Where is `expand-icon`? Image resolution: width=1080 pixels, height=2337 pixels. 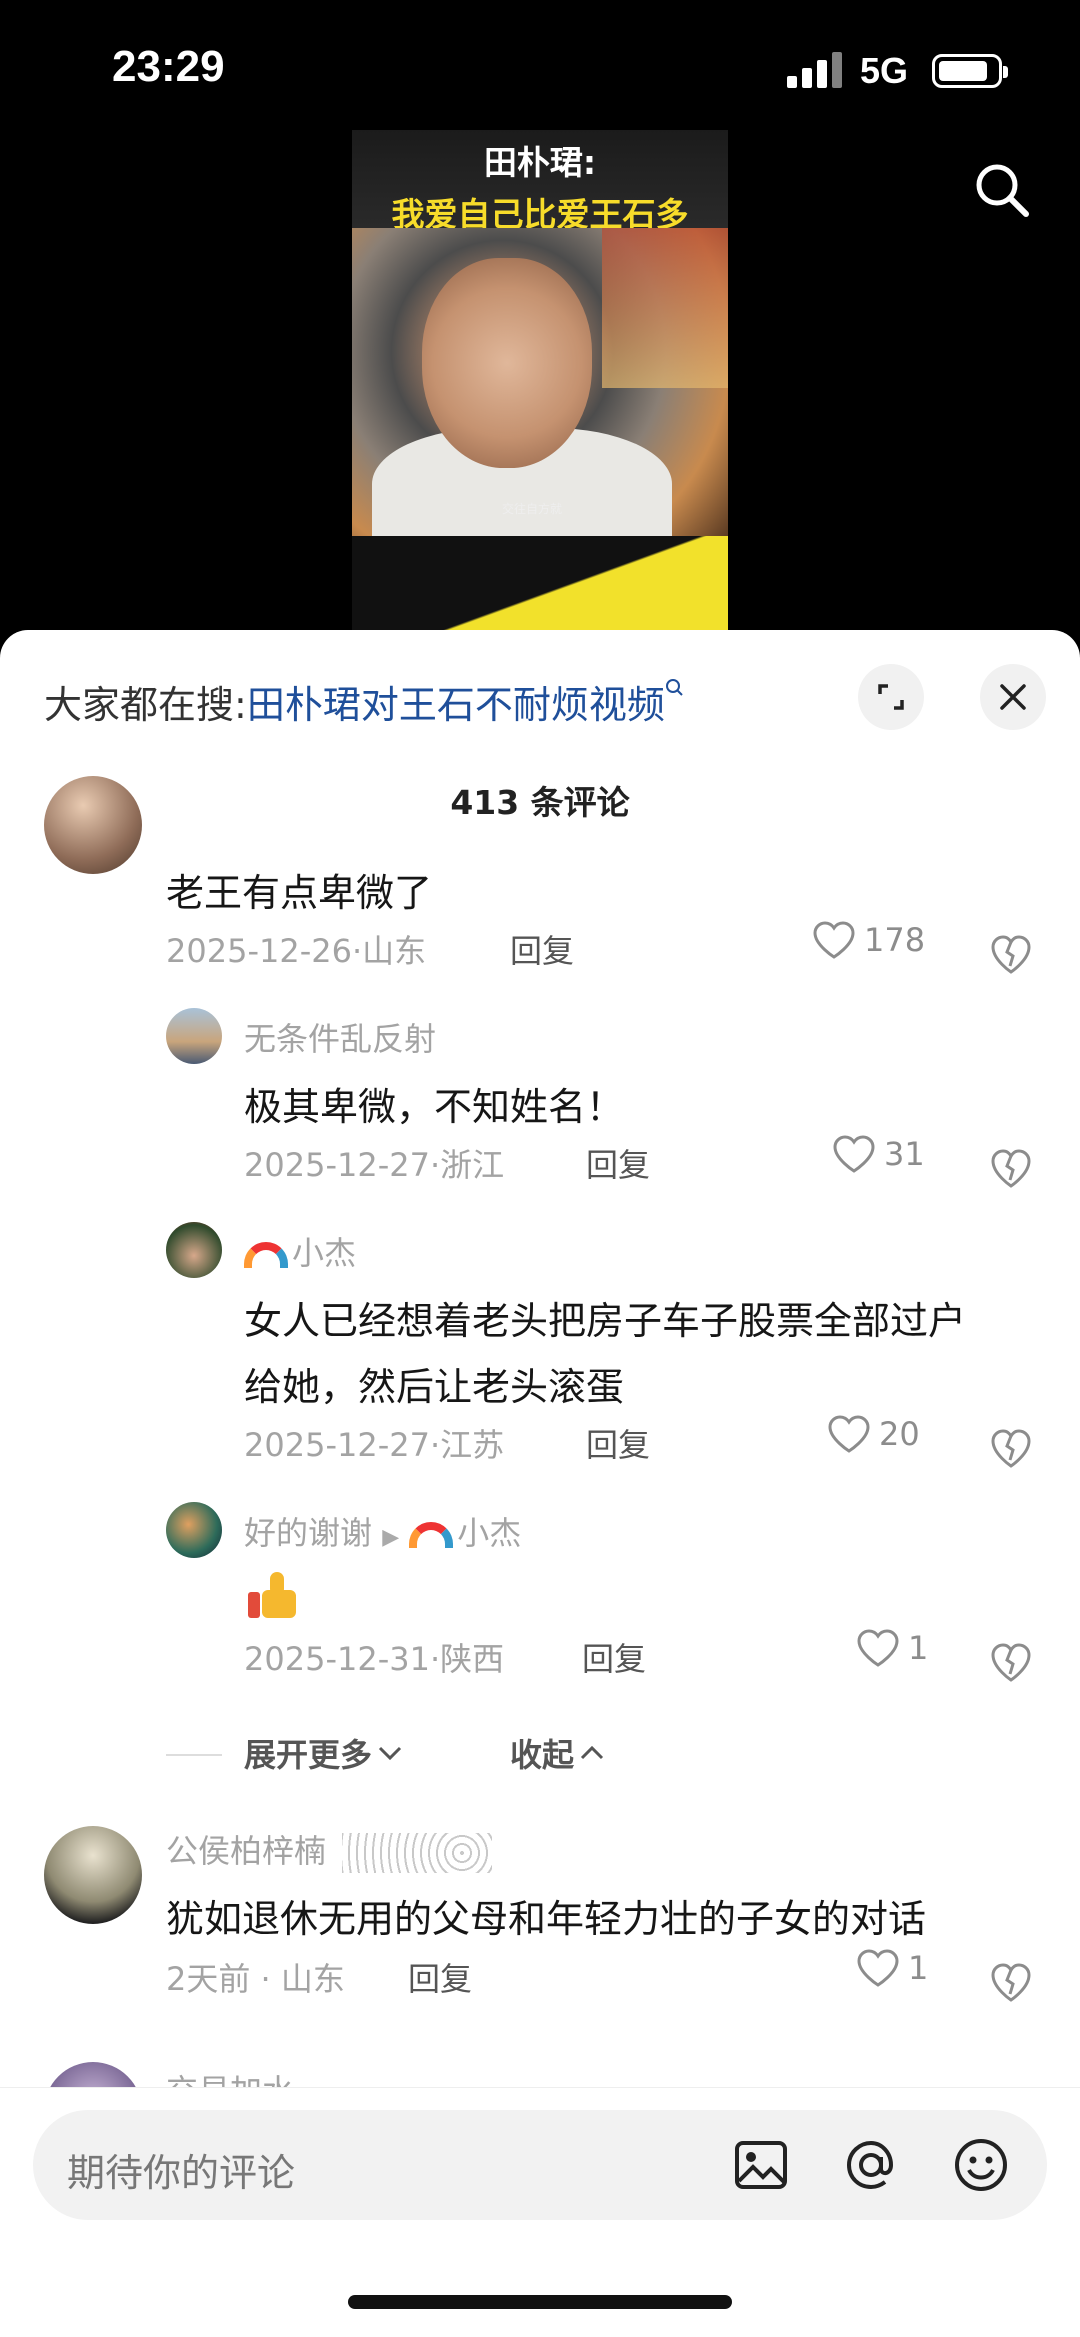 expand-icon is located at coordinates (891, 697).